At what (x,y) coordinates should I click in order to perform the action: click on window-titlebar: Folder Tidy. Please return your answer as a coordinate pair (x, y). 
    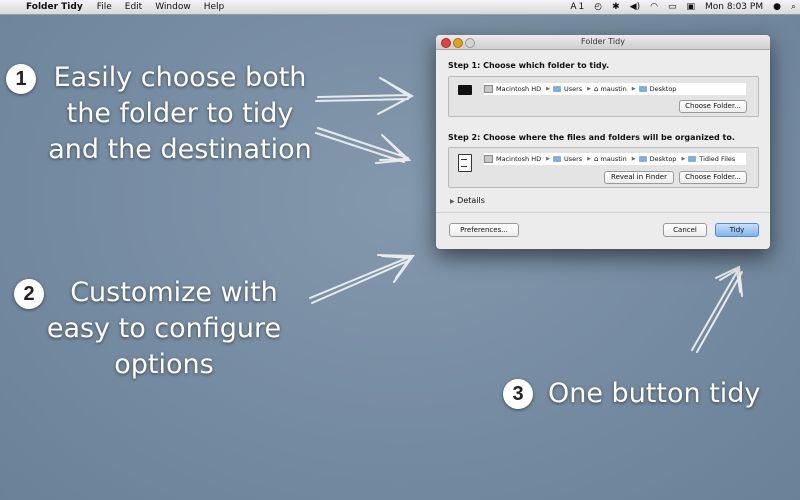
    Looking at the image, I should click on (603, 42).